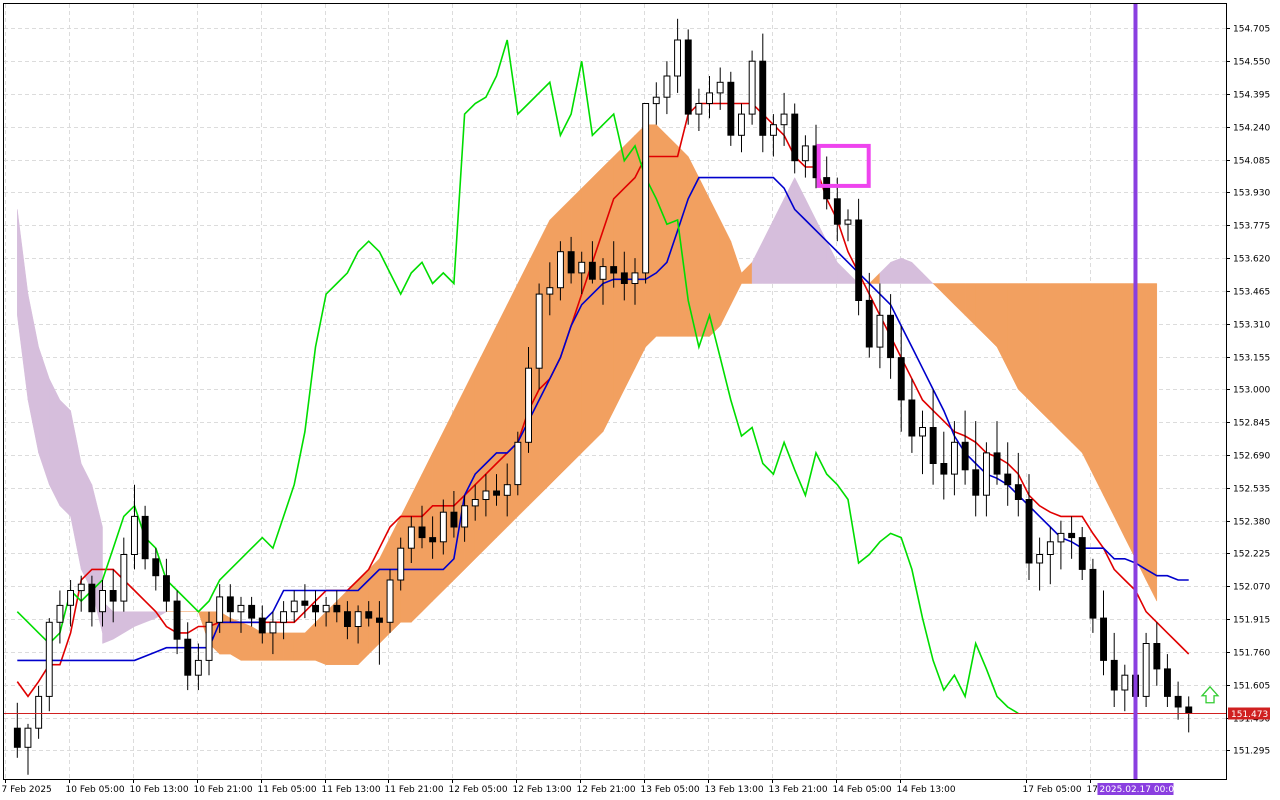  What do you see at coordinates (1251, 194) in the screenshot?
I see `y-tick-label: 153.930` at bounding box center [1251, 194].